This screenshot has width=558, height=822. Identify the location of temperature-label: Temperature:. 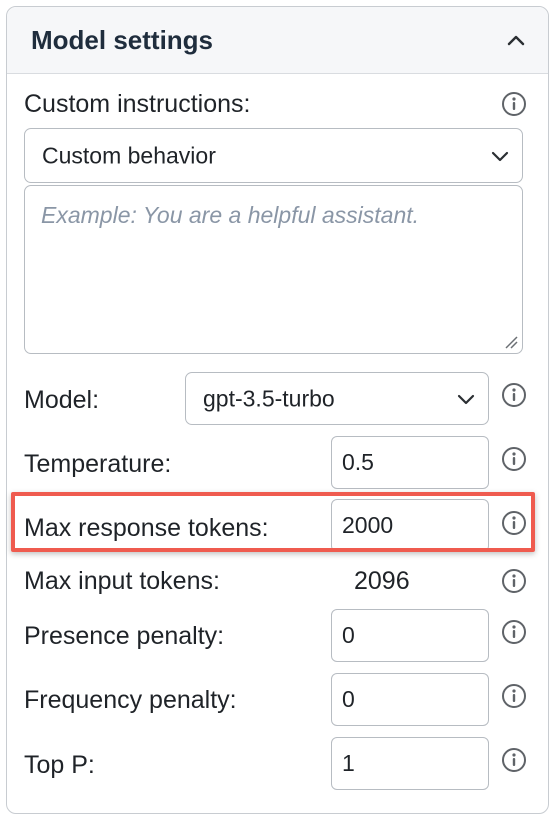
(98, 464).